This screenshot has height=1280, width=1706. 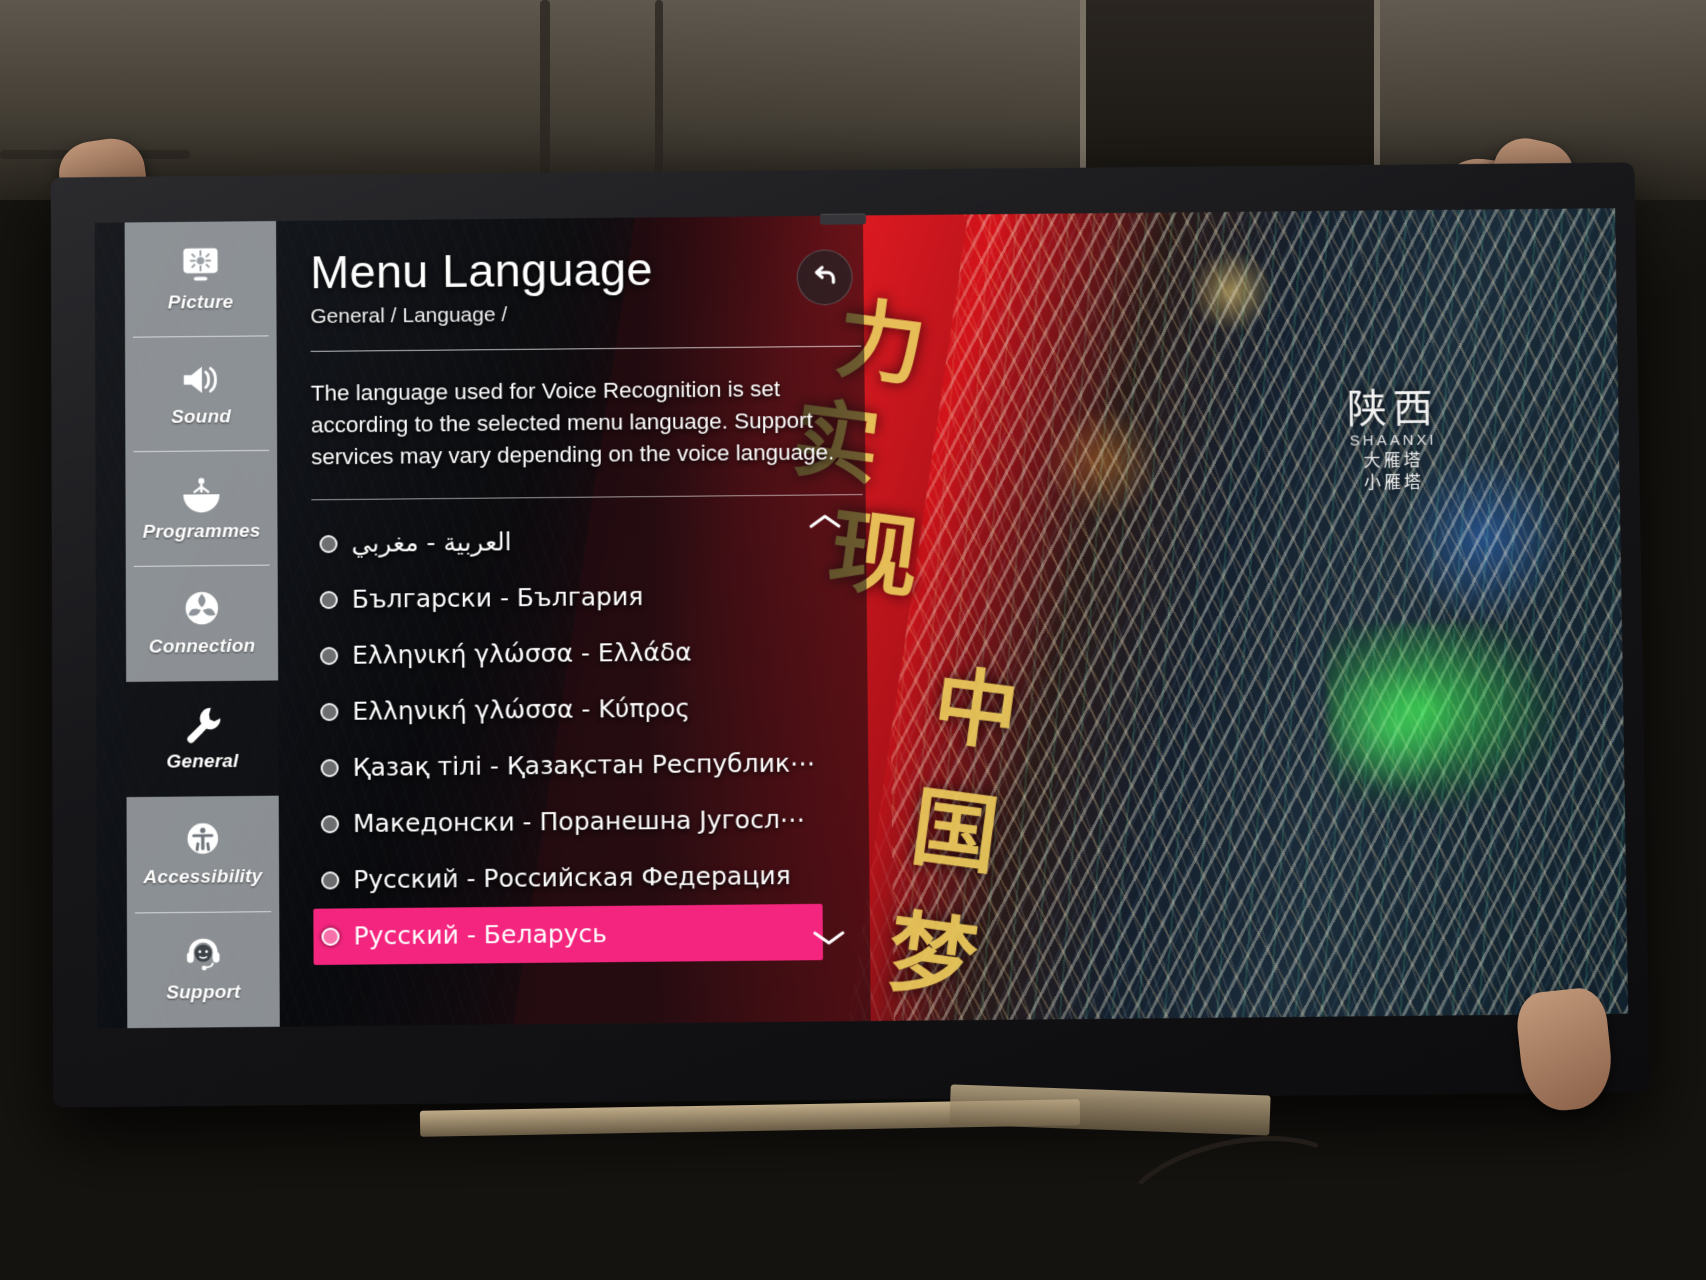 I want to click on content-header: Menu Language General / Language /, so click(x=585, y=285).